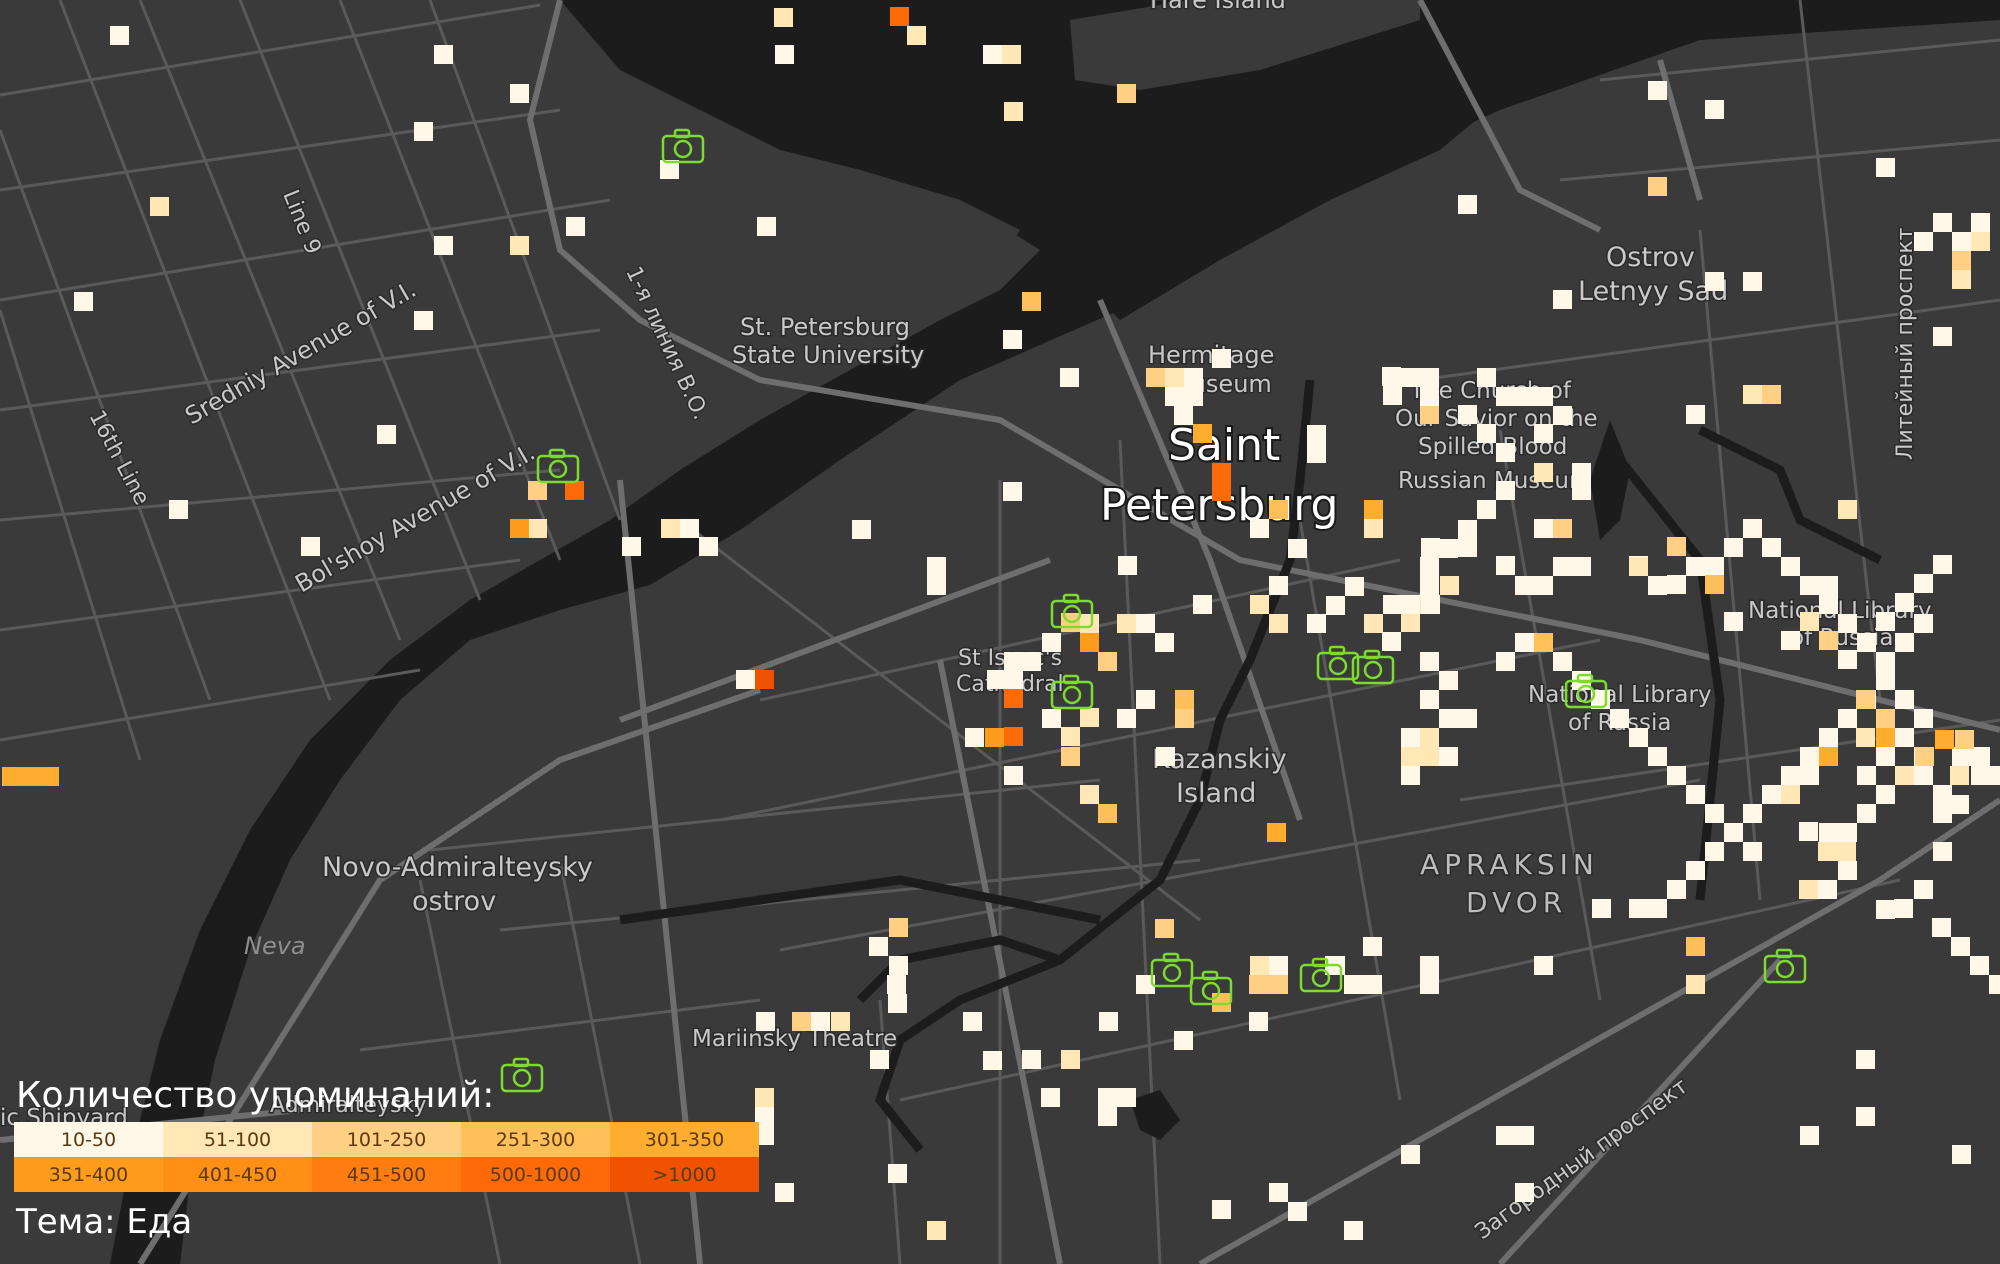 This screenshot has height=1264, width=2000. I want to click on label-dvor: DVOR, so click(1516, 902).